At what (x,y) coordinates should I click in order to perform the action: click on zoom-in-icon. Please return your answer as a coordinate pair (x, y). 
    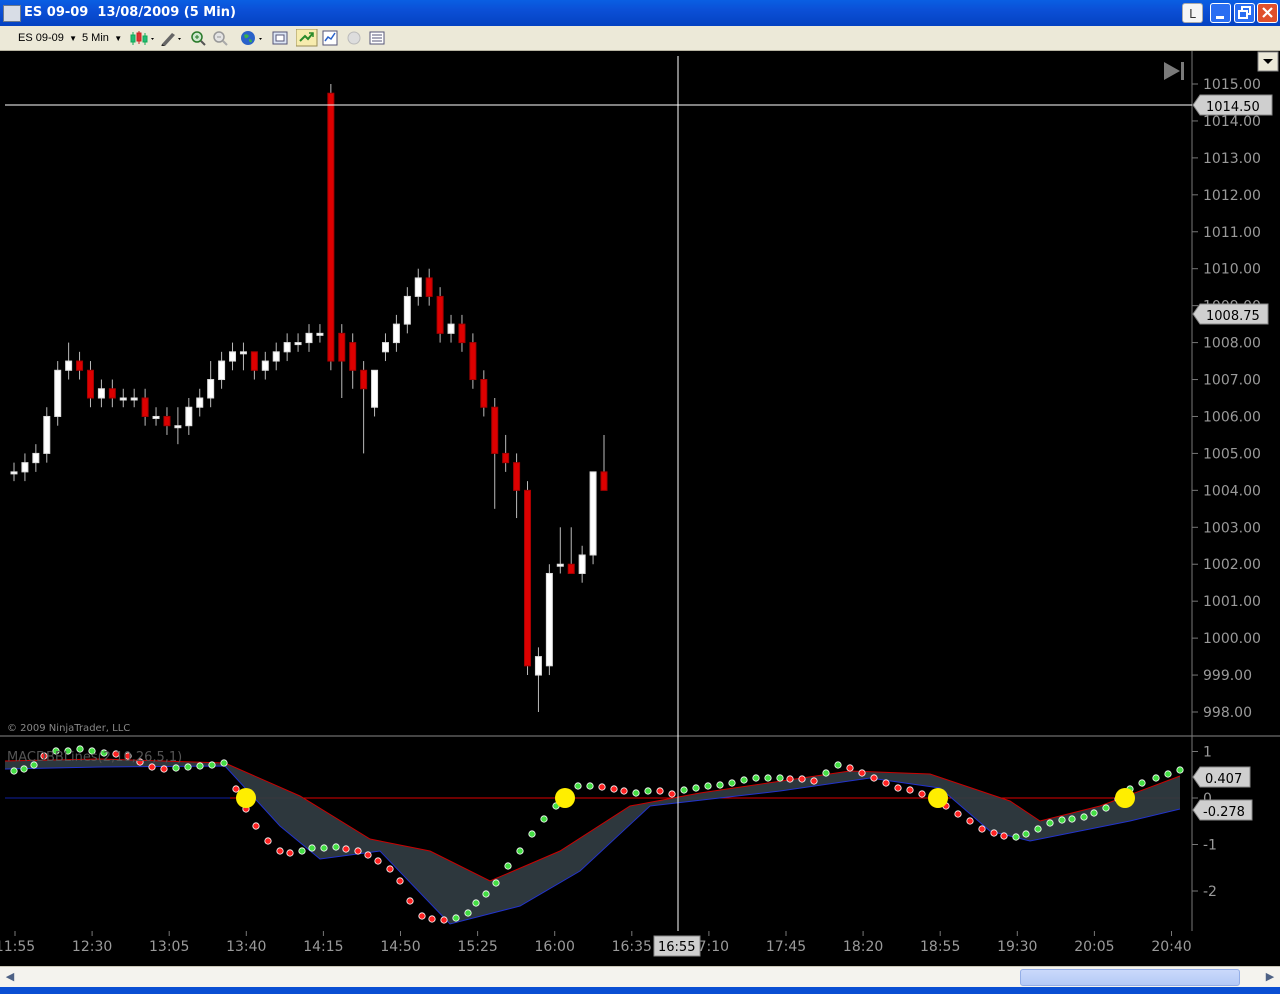
    Looking at the image, I should click on (198, 38).